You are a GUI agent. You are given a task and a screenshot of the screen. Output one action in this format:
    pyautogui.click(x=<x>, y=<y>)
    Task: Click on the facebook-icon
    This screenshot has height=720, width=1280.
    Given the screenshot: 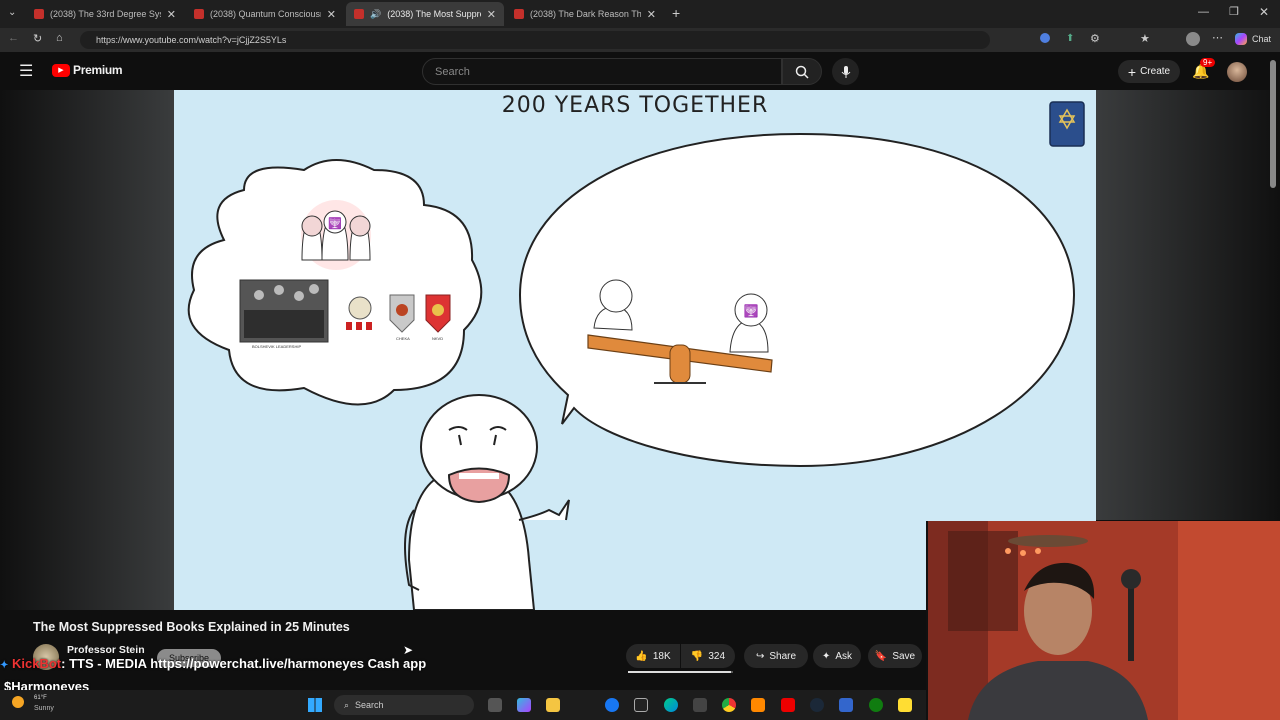 What is the action you would take?
    pyautogui.click(x=612, y=705)
    